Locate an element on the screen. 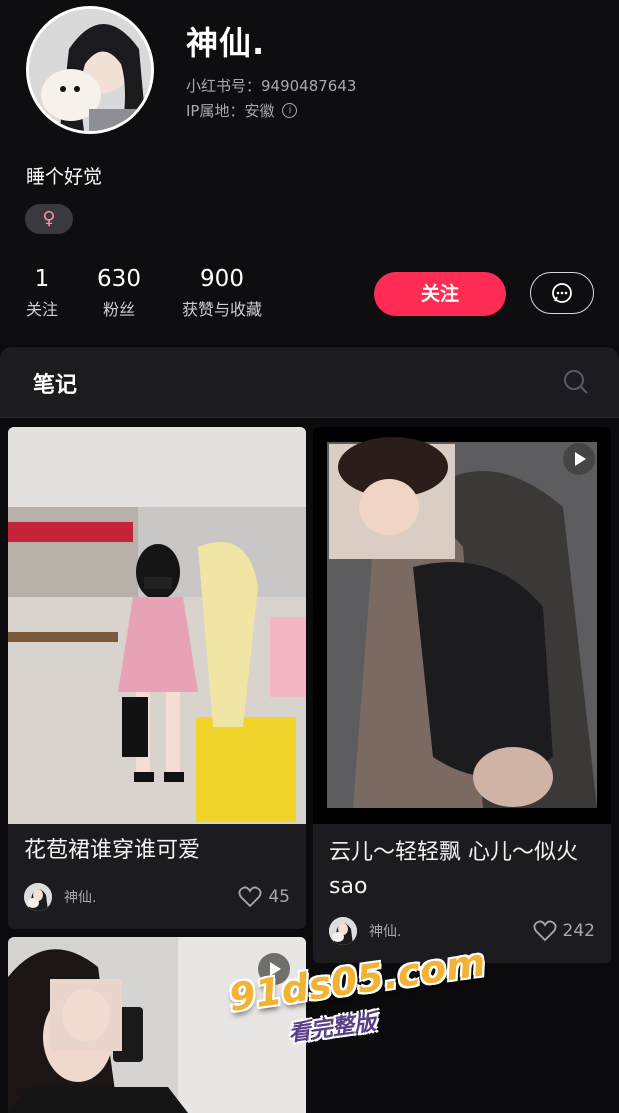  profile-name: 神仙. is located at coordinates (226, 43).